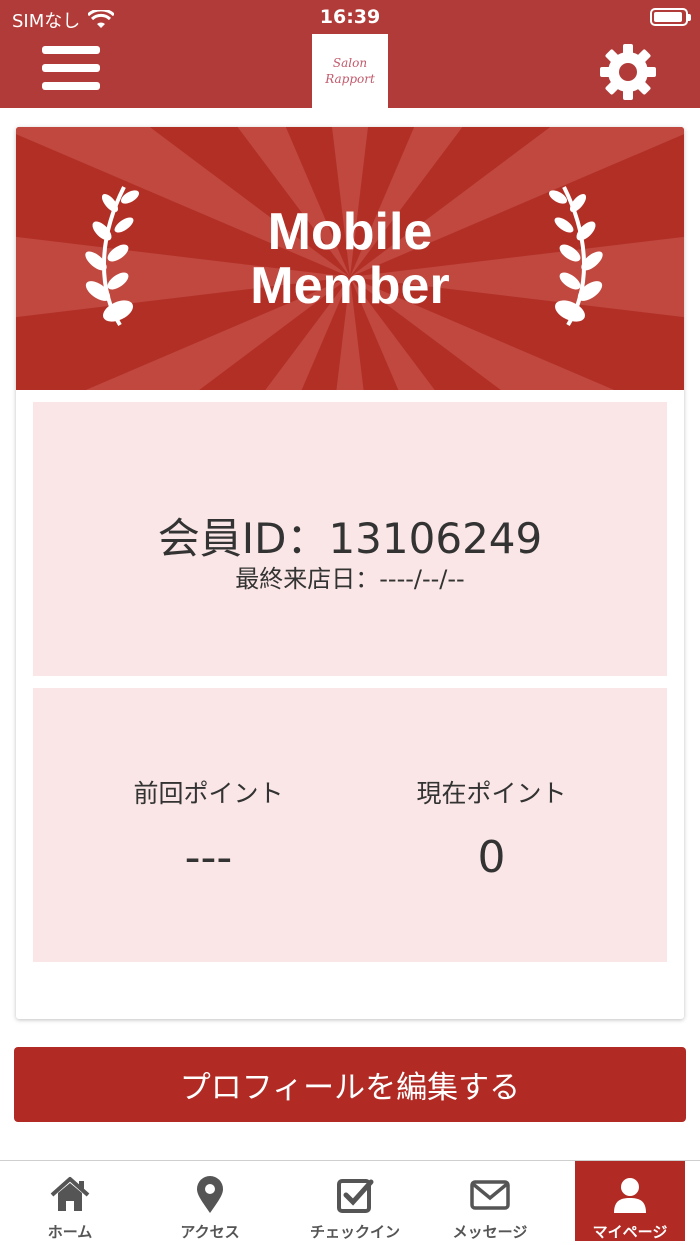  I want to click on tab-access: アクセス, so click(210, 1203).